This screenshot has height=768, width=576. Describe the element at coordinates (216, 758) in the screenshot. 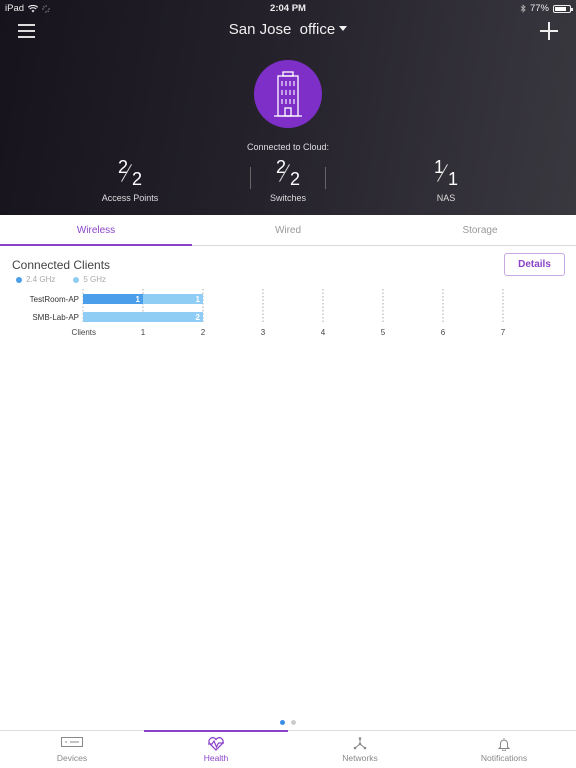

I see `tabbar-label: Health` at that location.